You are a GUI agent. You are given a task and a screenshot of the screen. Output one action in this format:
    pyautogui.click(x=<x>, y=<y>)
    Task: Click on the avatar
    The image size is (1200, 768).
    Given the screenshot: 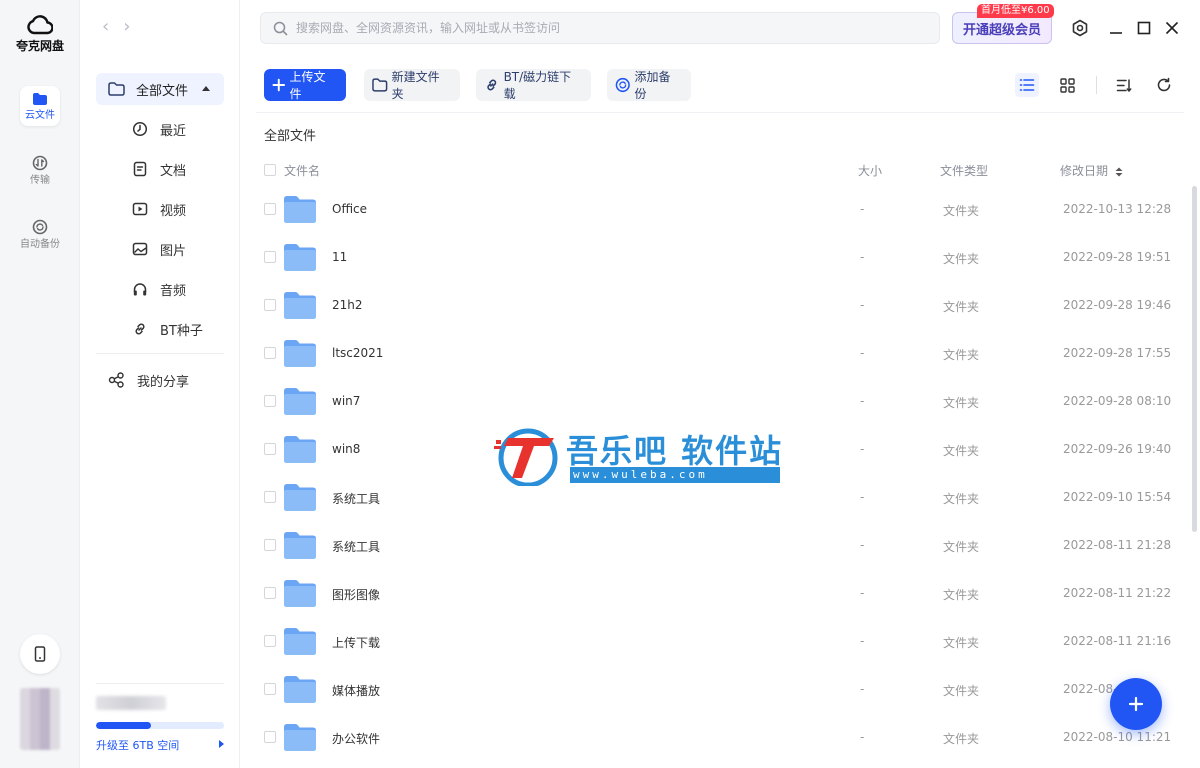 What is the action you would take?
    pyautogui.click(x=40, y=719)
    